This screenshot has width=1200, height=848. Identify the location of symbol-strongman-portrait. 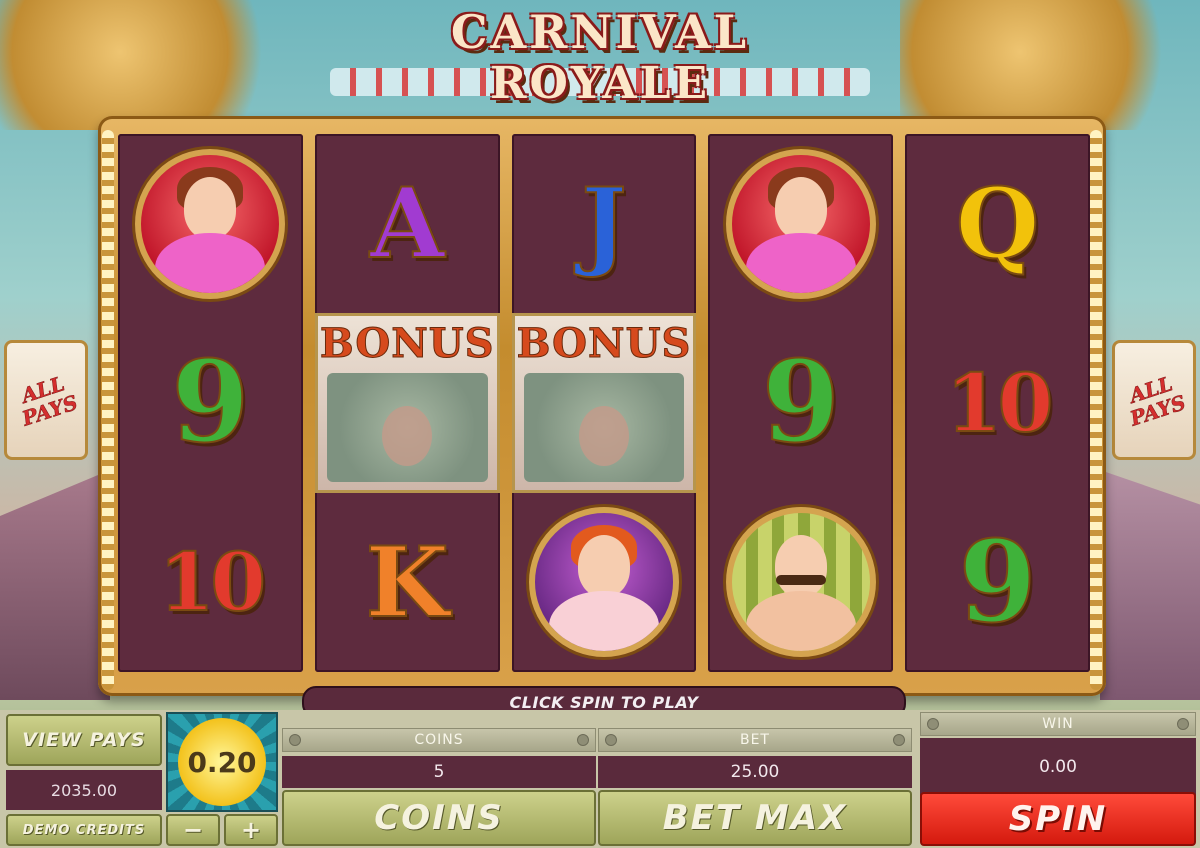
(800, 582).